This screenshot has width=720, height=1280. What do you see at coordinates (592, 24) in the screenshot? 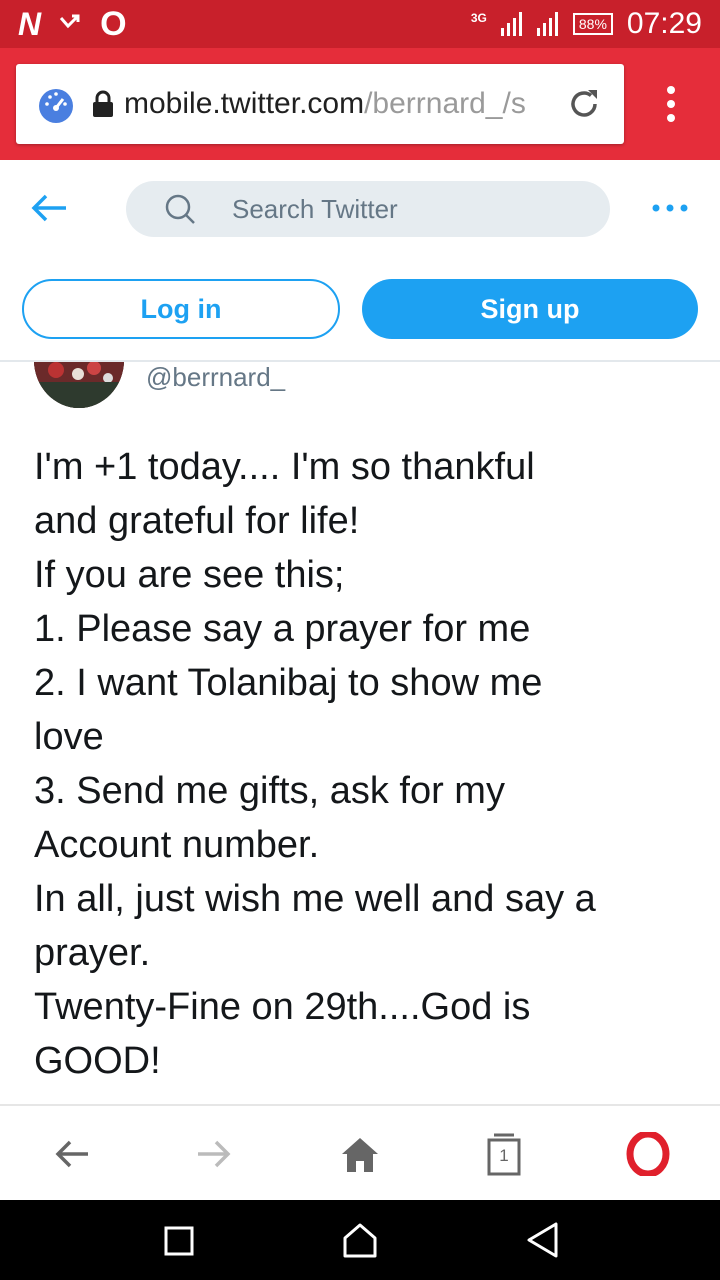
I see `battery-indicator: 88%` at bounding box center [592, 24].